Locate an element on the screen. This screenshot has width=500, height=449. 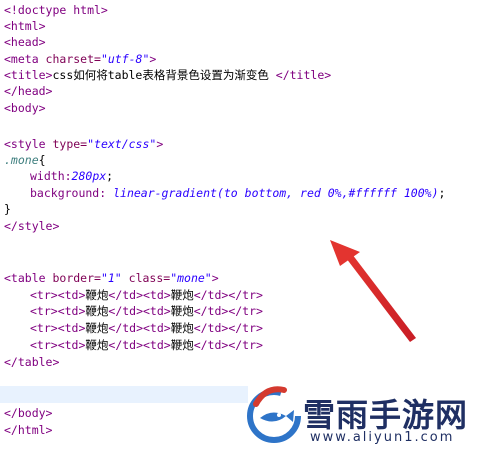
watermark-url: www.aliyun1.com is located at coordinates (382, 437).